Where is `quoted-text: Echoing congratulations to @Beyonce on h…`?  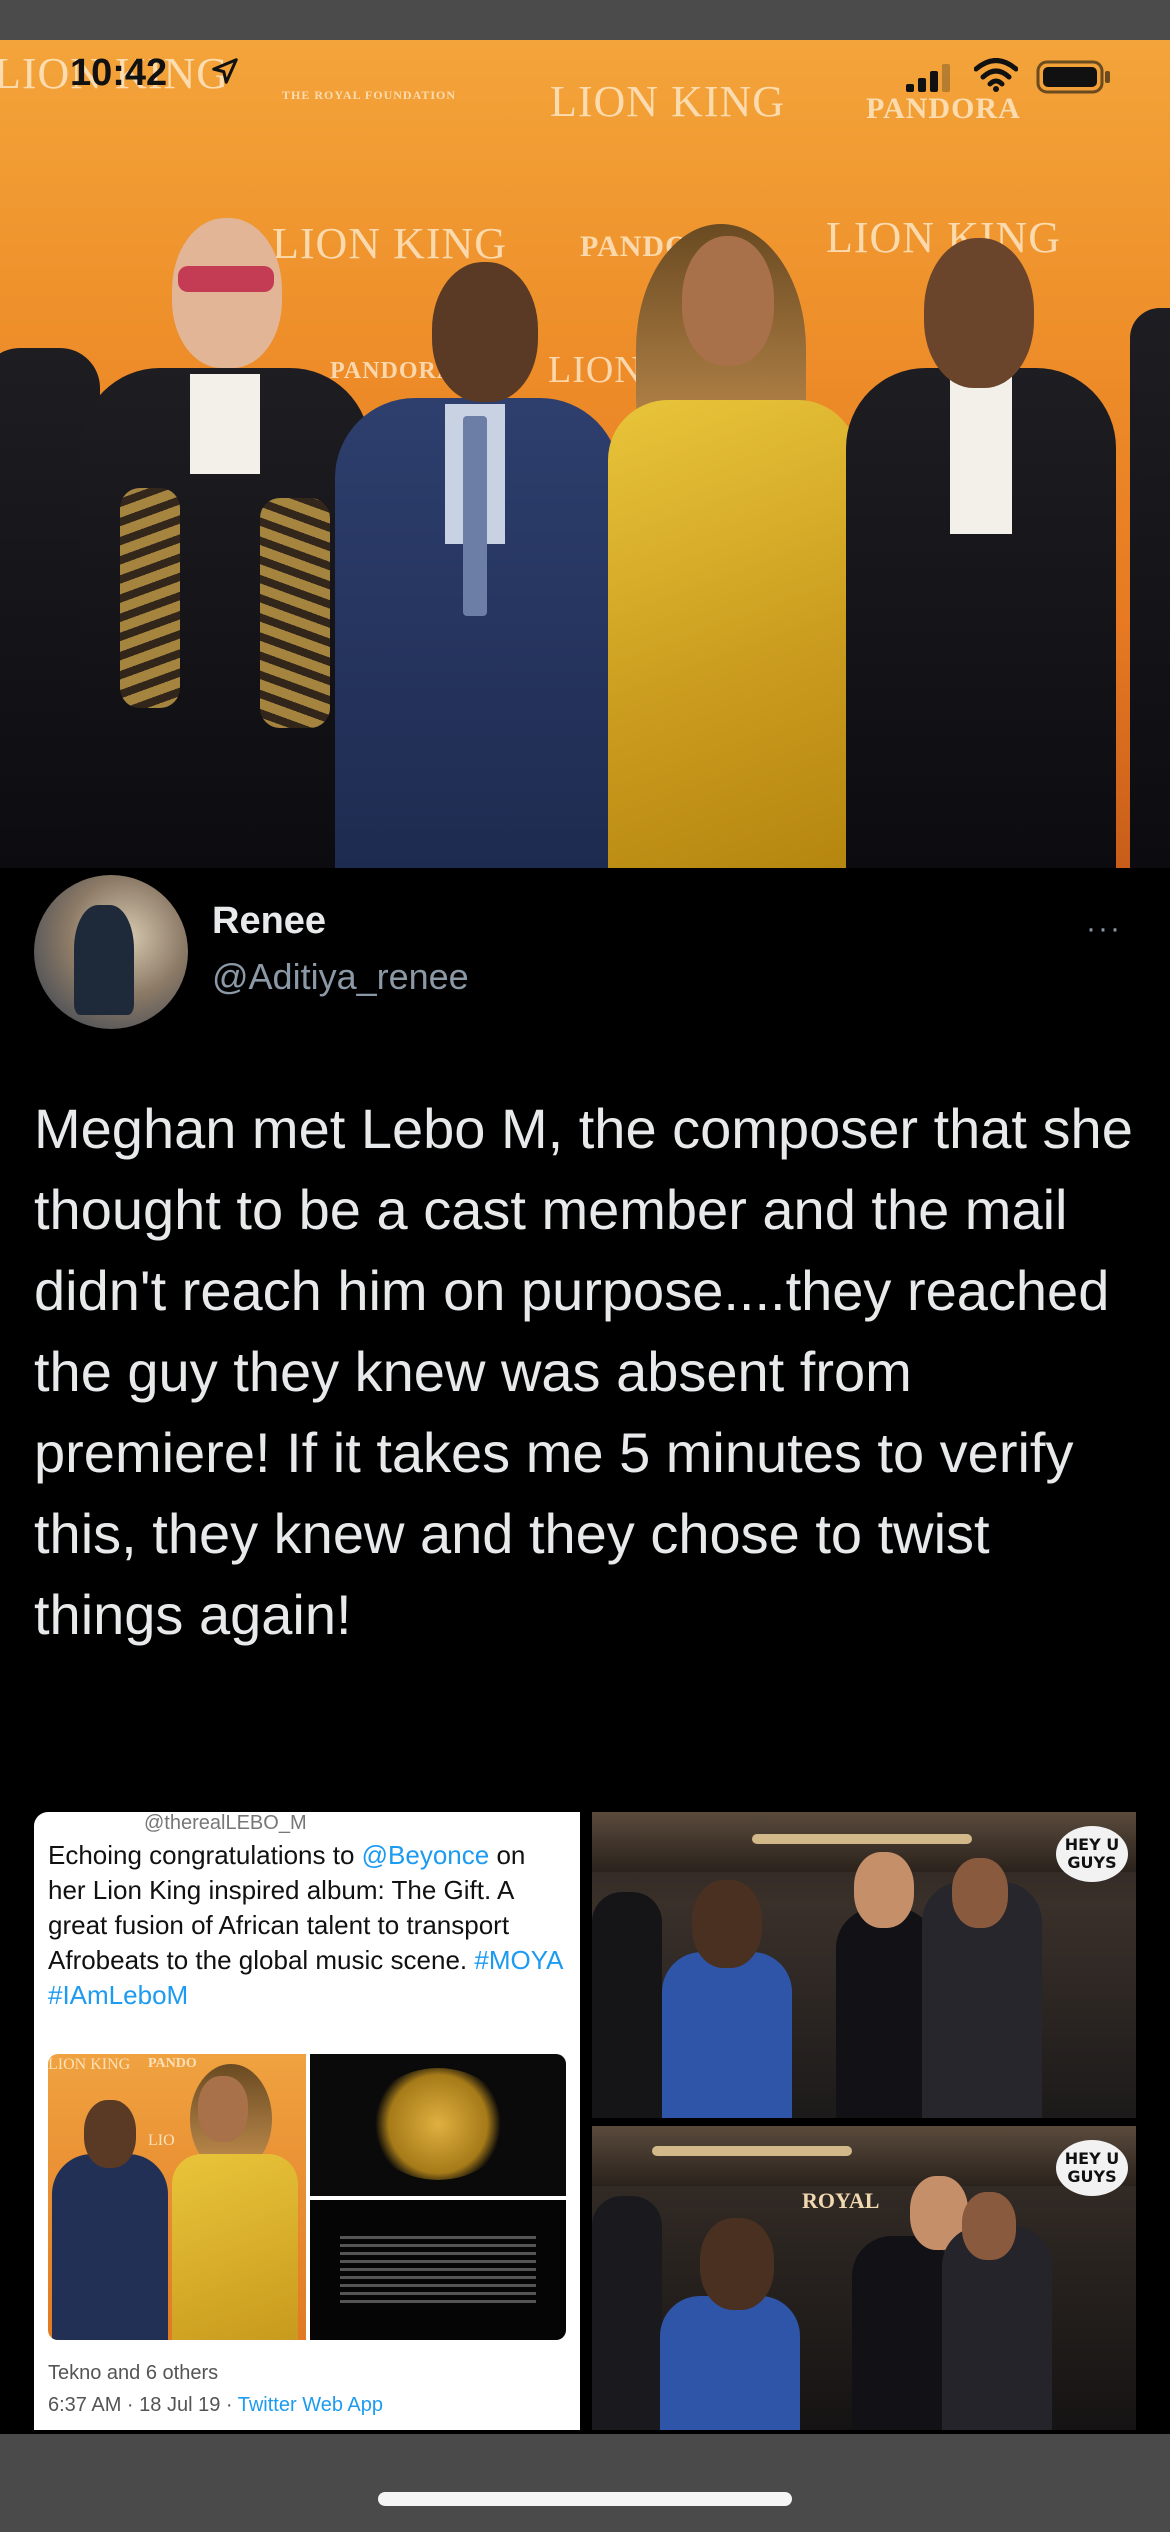 quoted-text: Echoing congratulations to @Beyonce on h… is located at coordinates (305, 1925).